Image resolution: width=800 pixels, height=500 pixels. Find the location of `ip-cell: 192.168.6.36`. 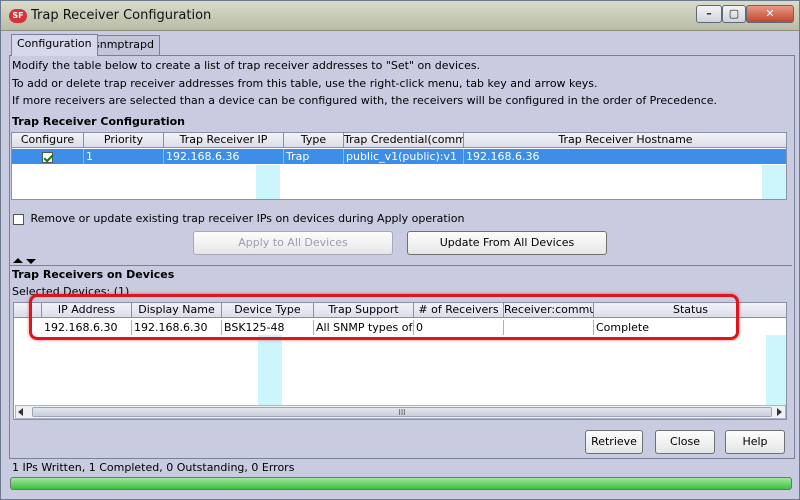

ip-cell: 192.168.6.36 is located at coordinates (224, 156).